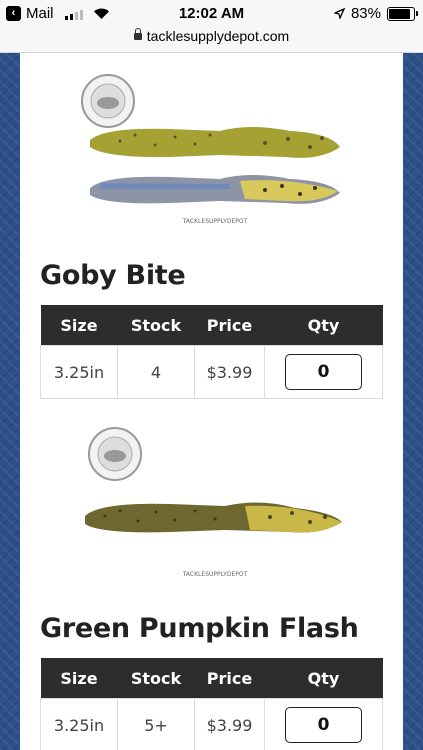 This screenshot has height=750, width=423. Describe the element at coordinates (365, 13) in the screenshot. I see `battery-percent: 83%` at that location.